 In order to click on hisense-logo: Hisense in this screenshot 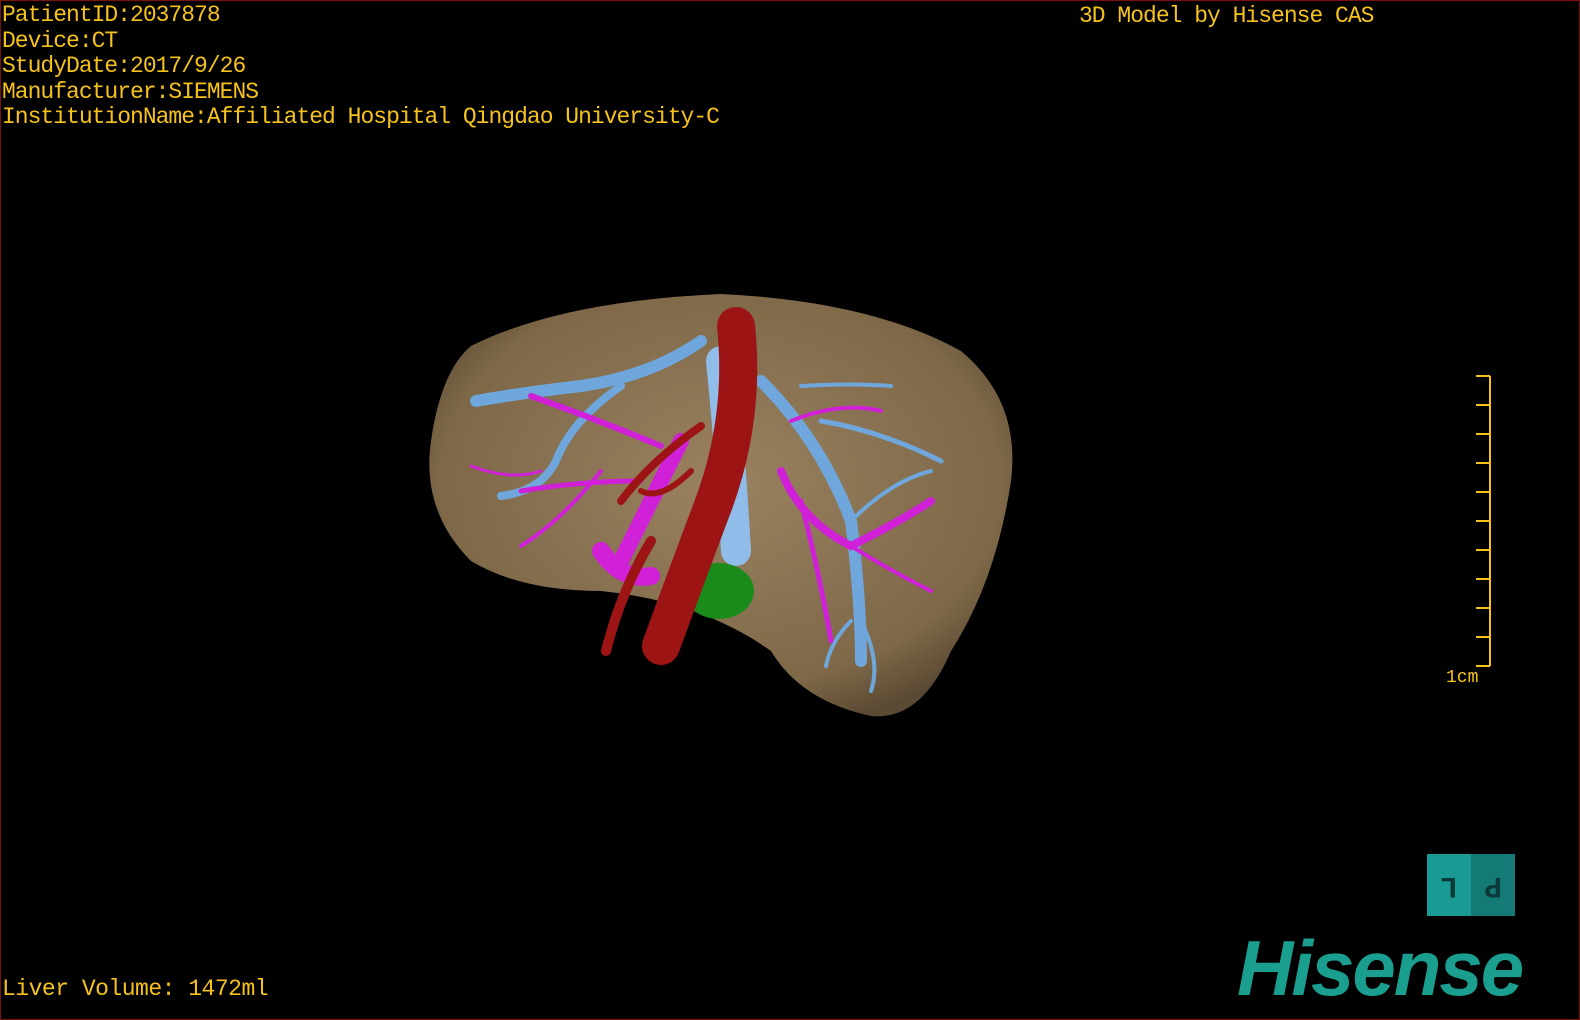, I will do `click(1380, 968)`.